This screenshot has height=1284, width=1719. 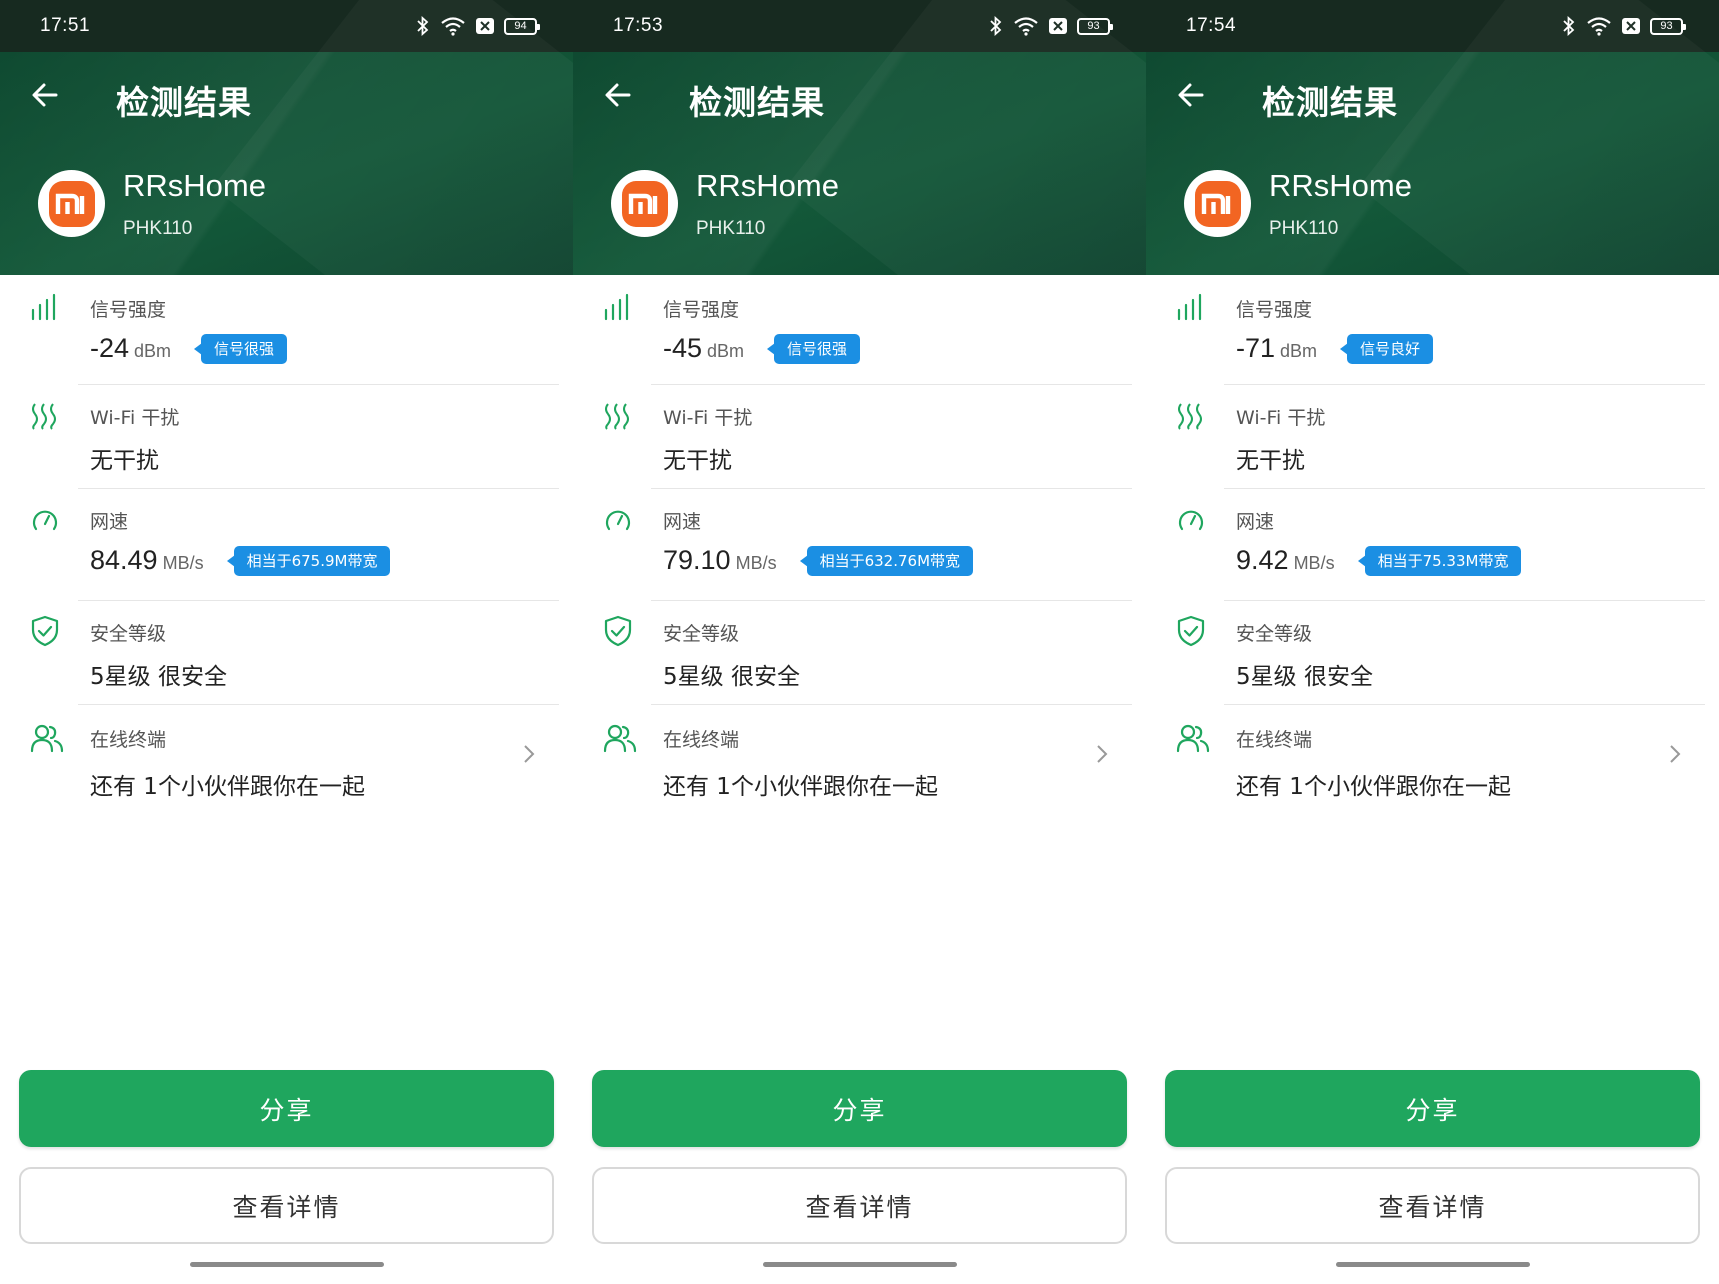 What do you see at coordinates (697, 560) in the screenshot?
I see `speed-number: 79.10` at bounding box center [697, 560].